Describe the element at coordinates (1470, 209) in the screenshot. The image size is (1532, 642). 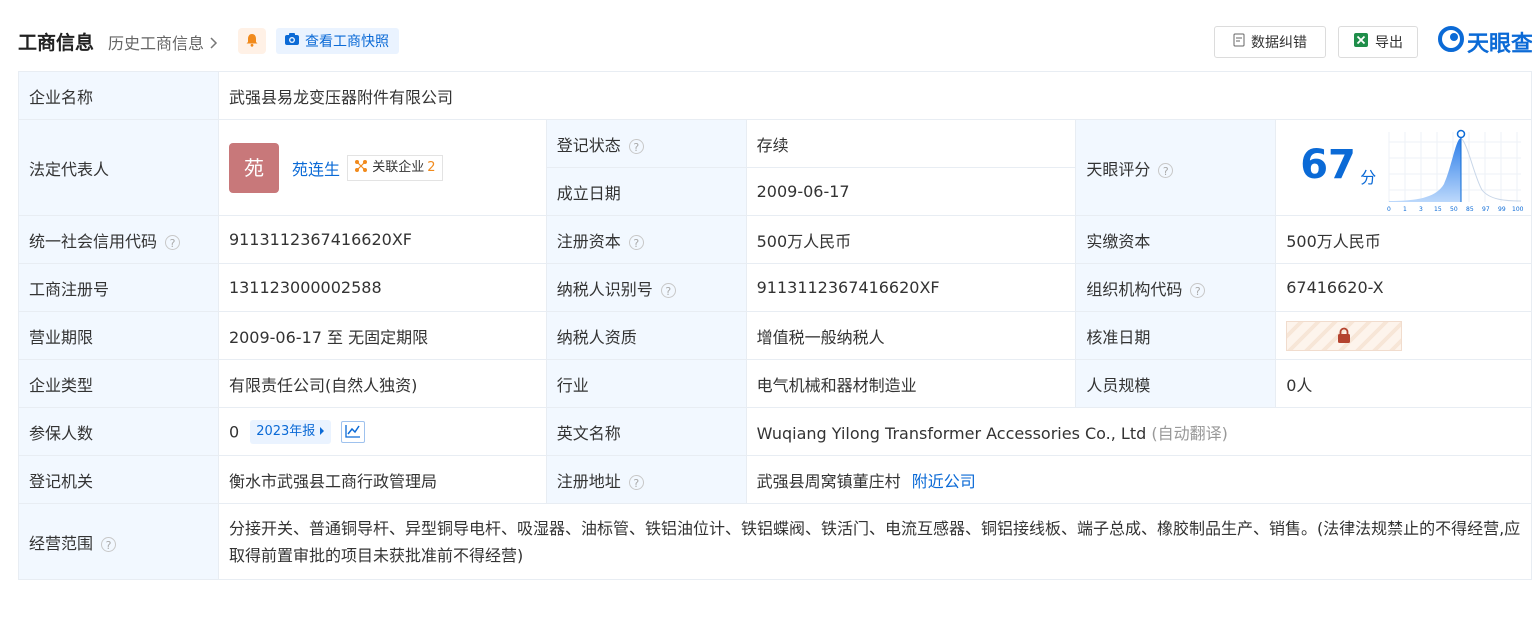
I see `score-tick: 85` at that location.